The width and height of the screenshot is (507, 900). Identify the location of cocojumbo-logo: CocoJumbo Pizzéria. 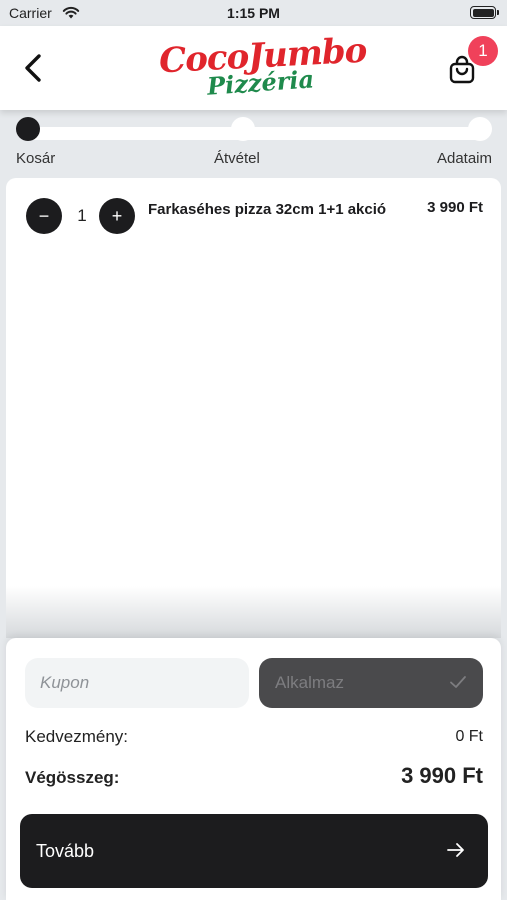
(261, 67).